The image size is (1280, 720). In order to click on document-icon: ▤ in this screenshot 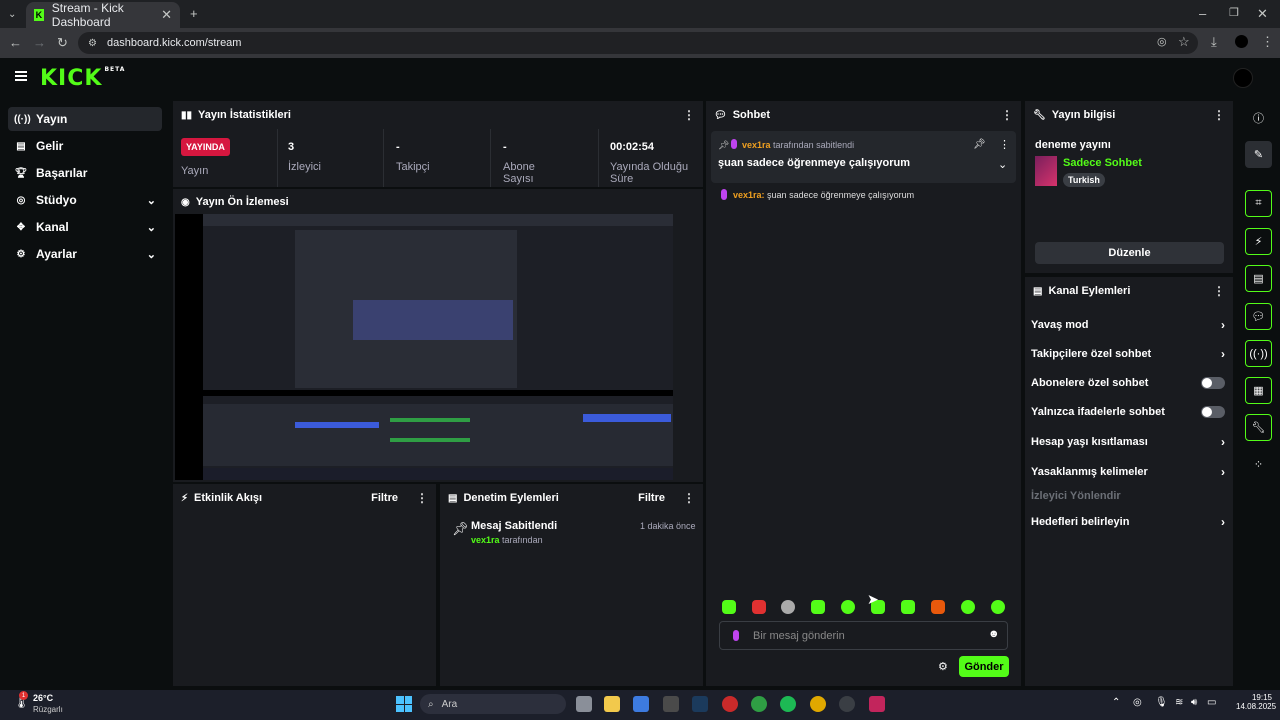, I will do `click(1258, 278)`.